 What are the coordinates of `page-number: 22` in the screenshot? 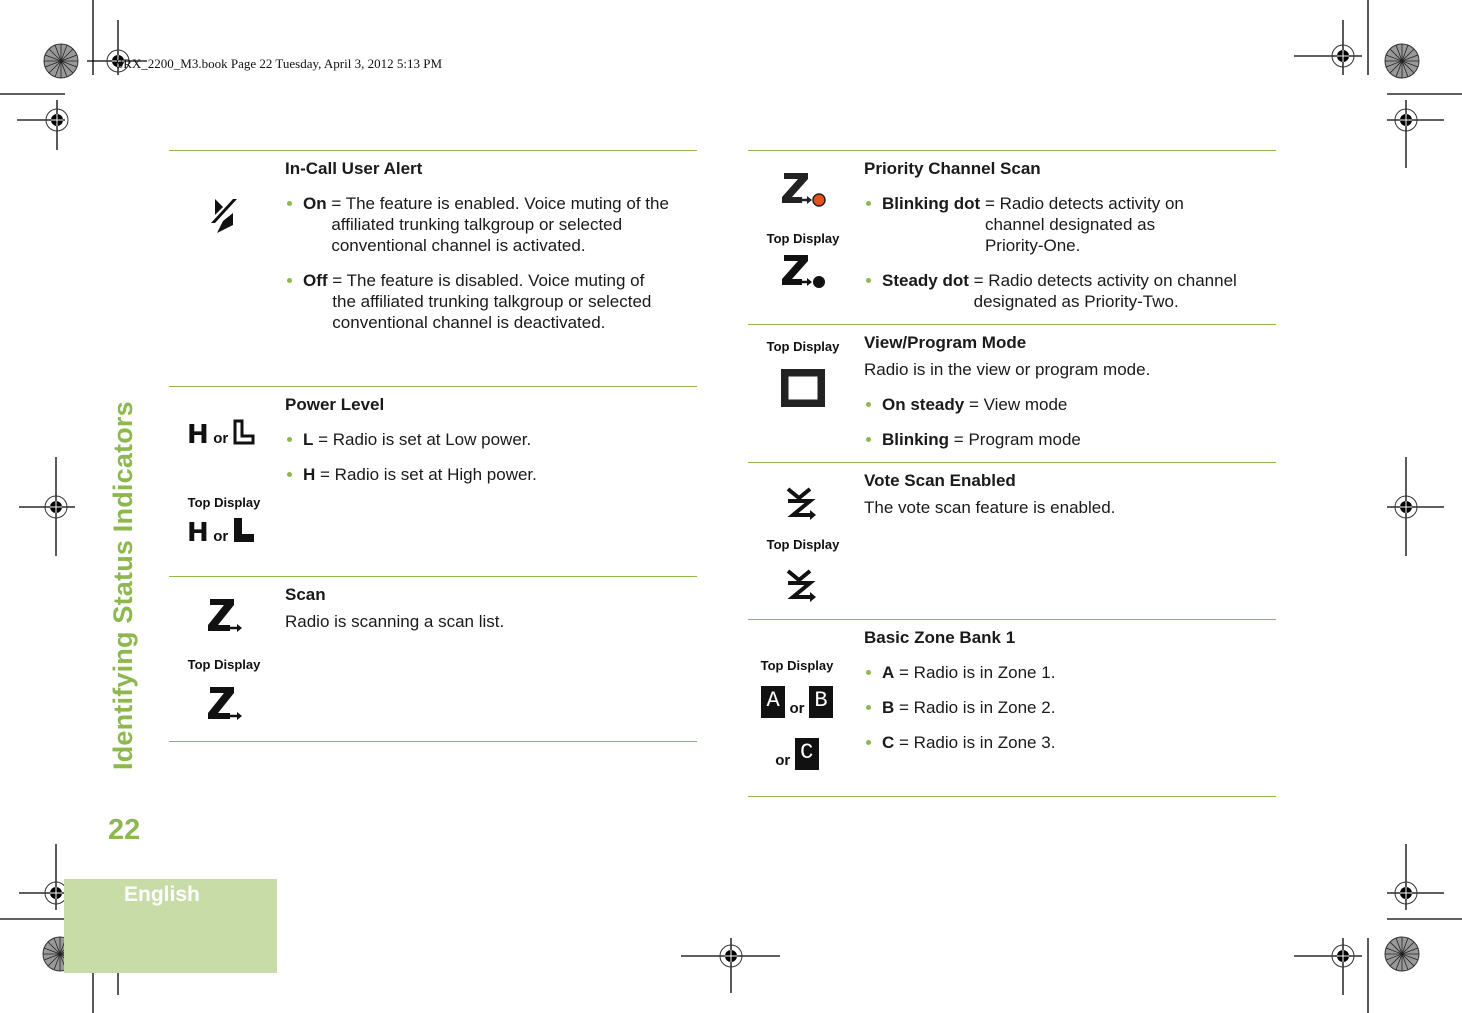 It's located at (124, 830).